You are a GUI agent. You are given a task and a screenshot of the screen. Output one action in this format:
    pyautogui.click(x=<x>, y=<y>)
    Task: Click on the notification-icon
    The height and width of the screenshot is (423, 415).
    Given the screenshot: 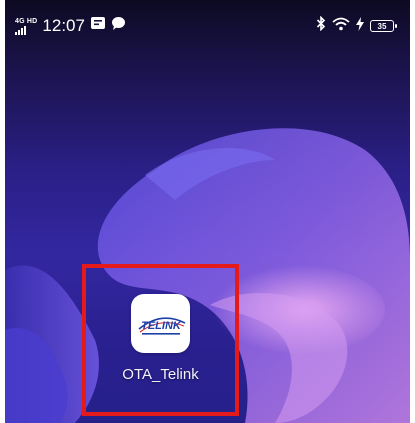 What is the action you would take?
    pyautogui.click(x=98, y=26)
    